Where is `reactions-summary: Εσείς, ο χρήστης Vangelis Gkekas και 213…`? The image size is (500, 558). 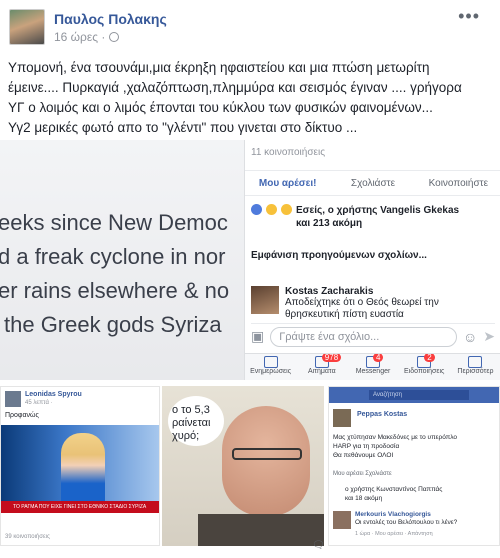 reactions-summary: Εσείς, ο χρήστης Vangelis Gkekas και 213… is located at coordinates (355, 217).